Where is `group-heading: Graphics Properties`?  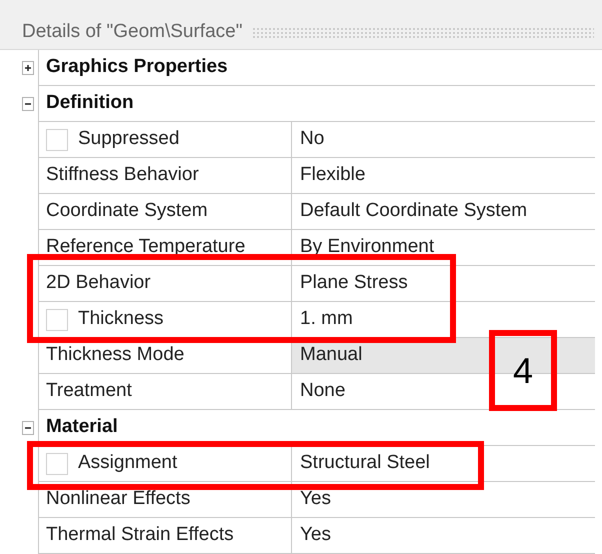 group-heading: Graphics Properties is located at coordinates (137, 67).